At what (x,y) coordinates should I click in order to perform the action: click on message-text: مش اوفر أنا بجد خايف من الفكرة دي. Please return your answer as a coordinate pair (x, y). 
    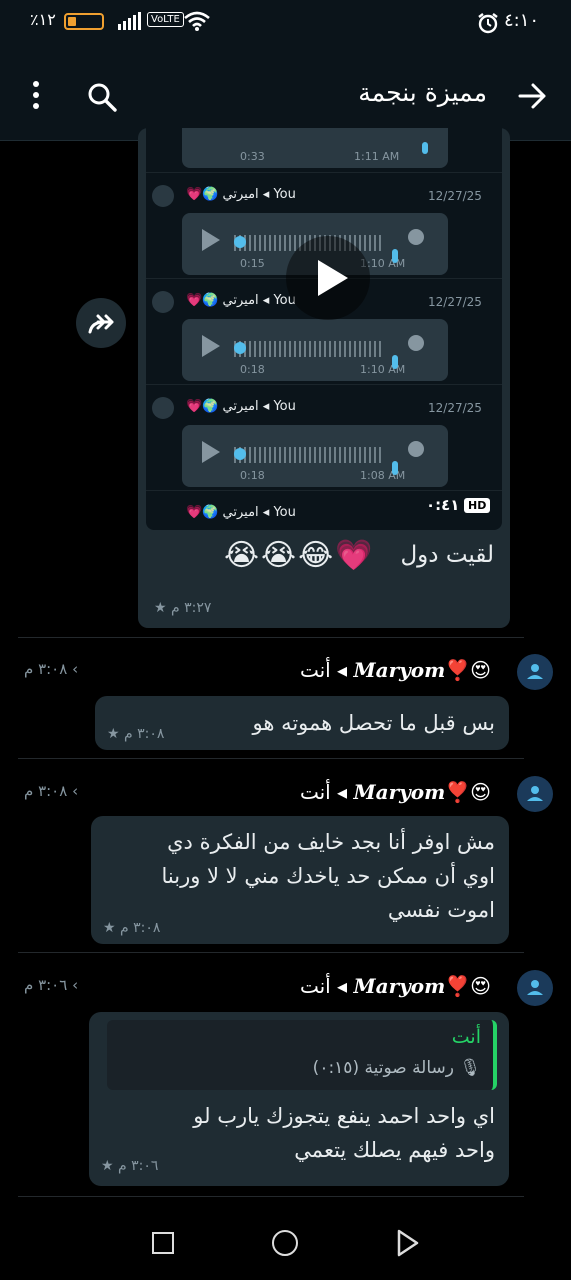
    Looking at the image, I should click on (331, 842).